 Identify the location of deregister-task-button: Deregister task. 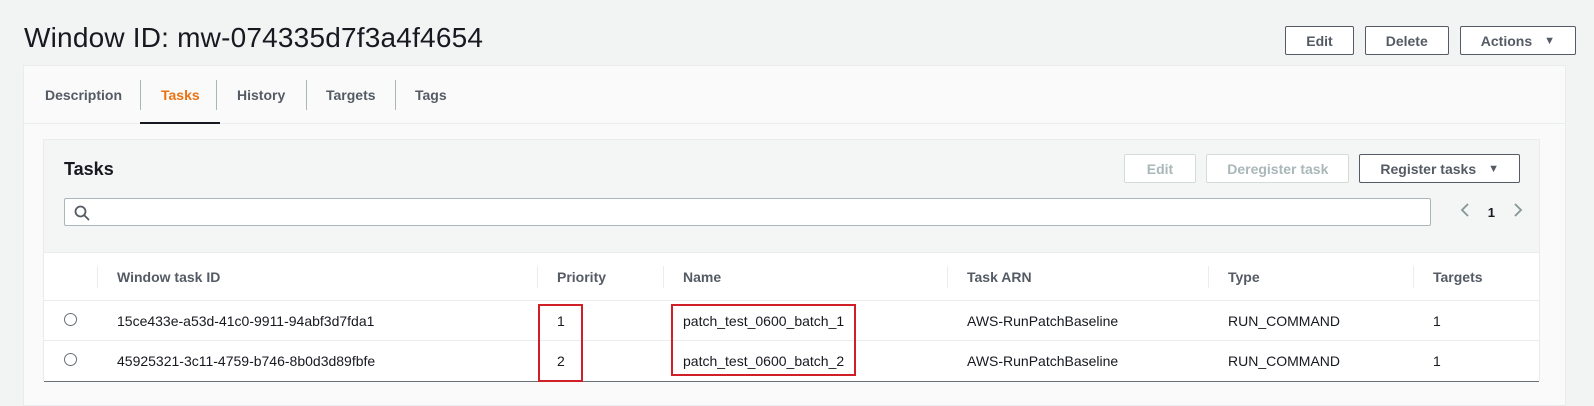
(1278, 168).